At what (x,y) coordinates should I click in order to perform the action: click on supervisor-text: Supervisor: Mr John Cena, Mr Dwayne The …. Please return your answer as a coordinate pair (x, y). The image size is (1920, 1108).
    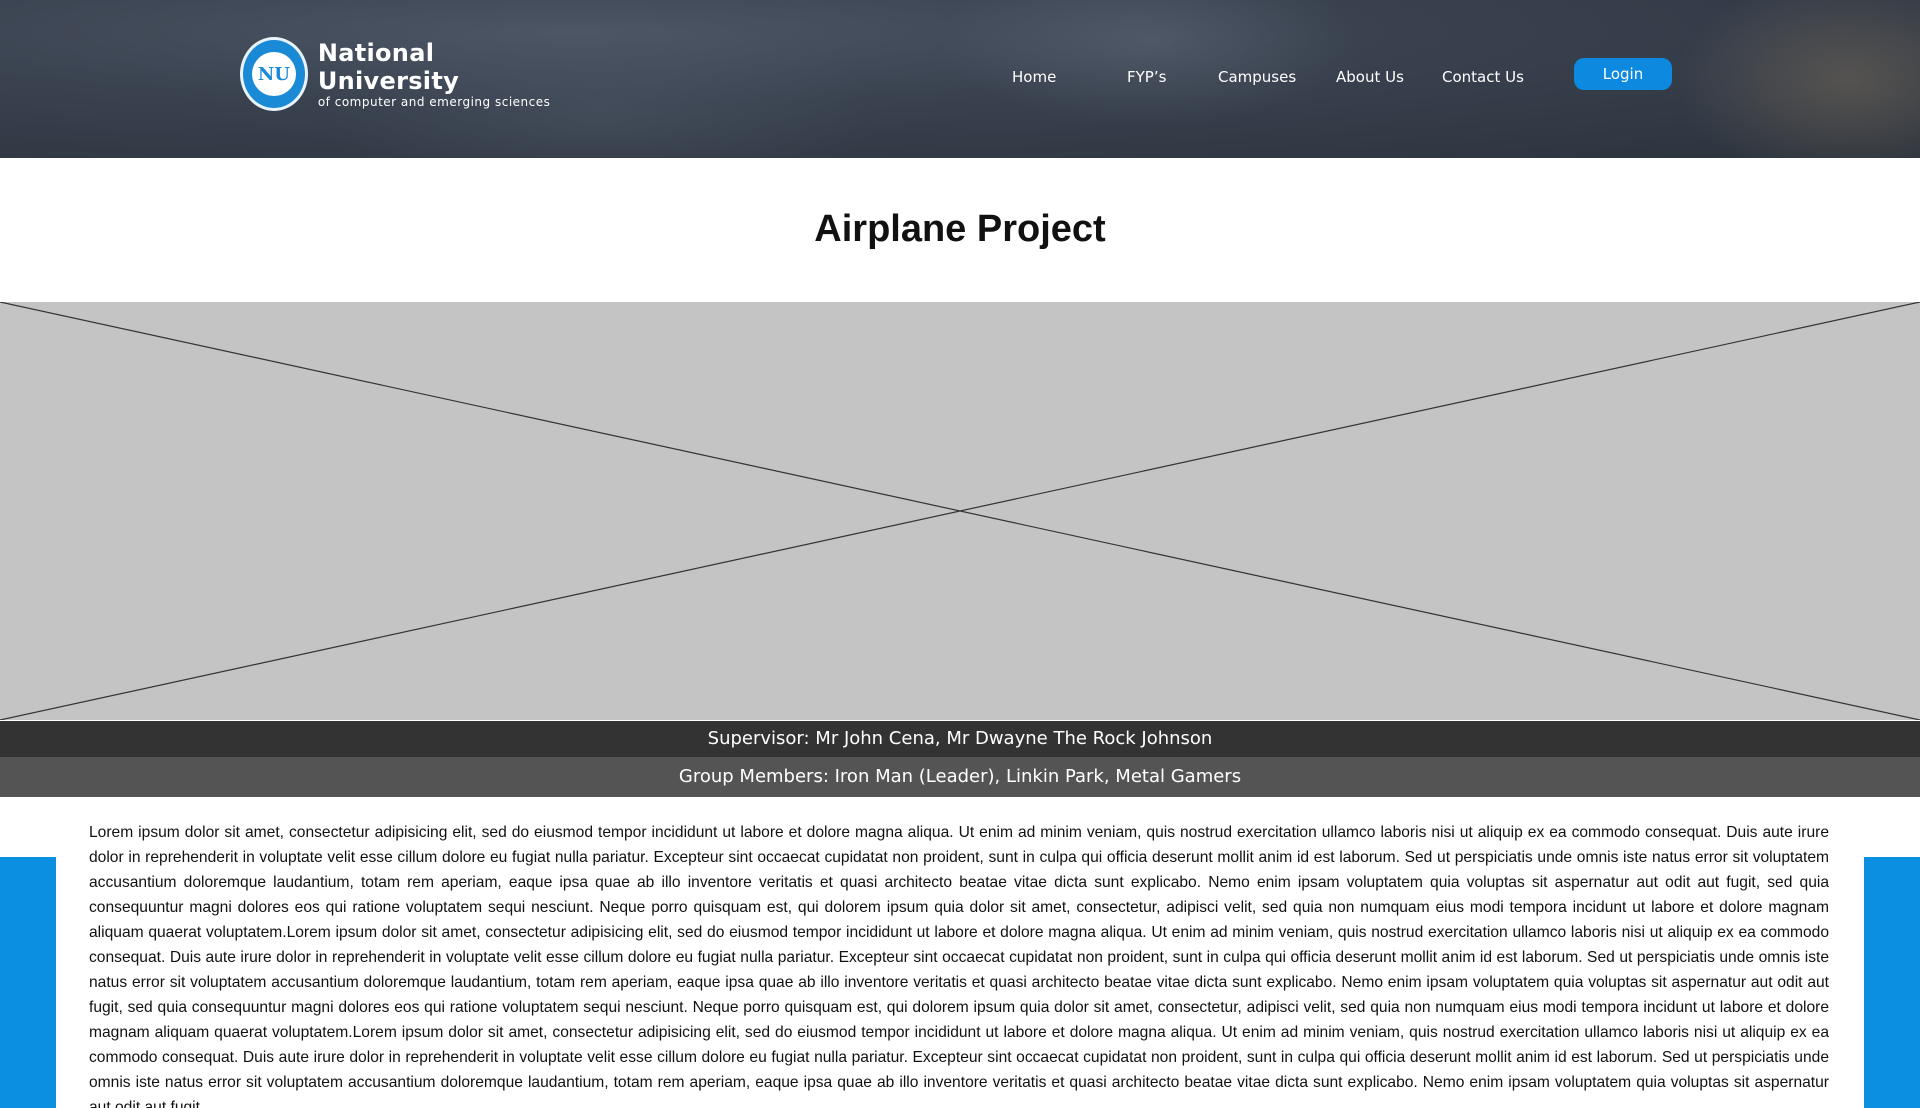
    Looking at the image, I should click on (960, 738).